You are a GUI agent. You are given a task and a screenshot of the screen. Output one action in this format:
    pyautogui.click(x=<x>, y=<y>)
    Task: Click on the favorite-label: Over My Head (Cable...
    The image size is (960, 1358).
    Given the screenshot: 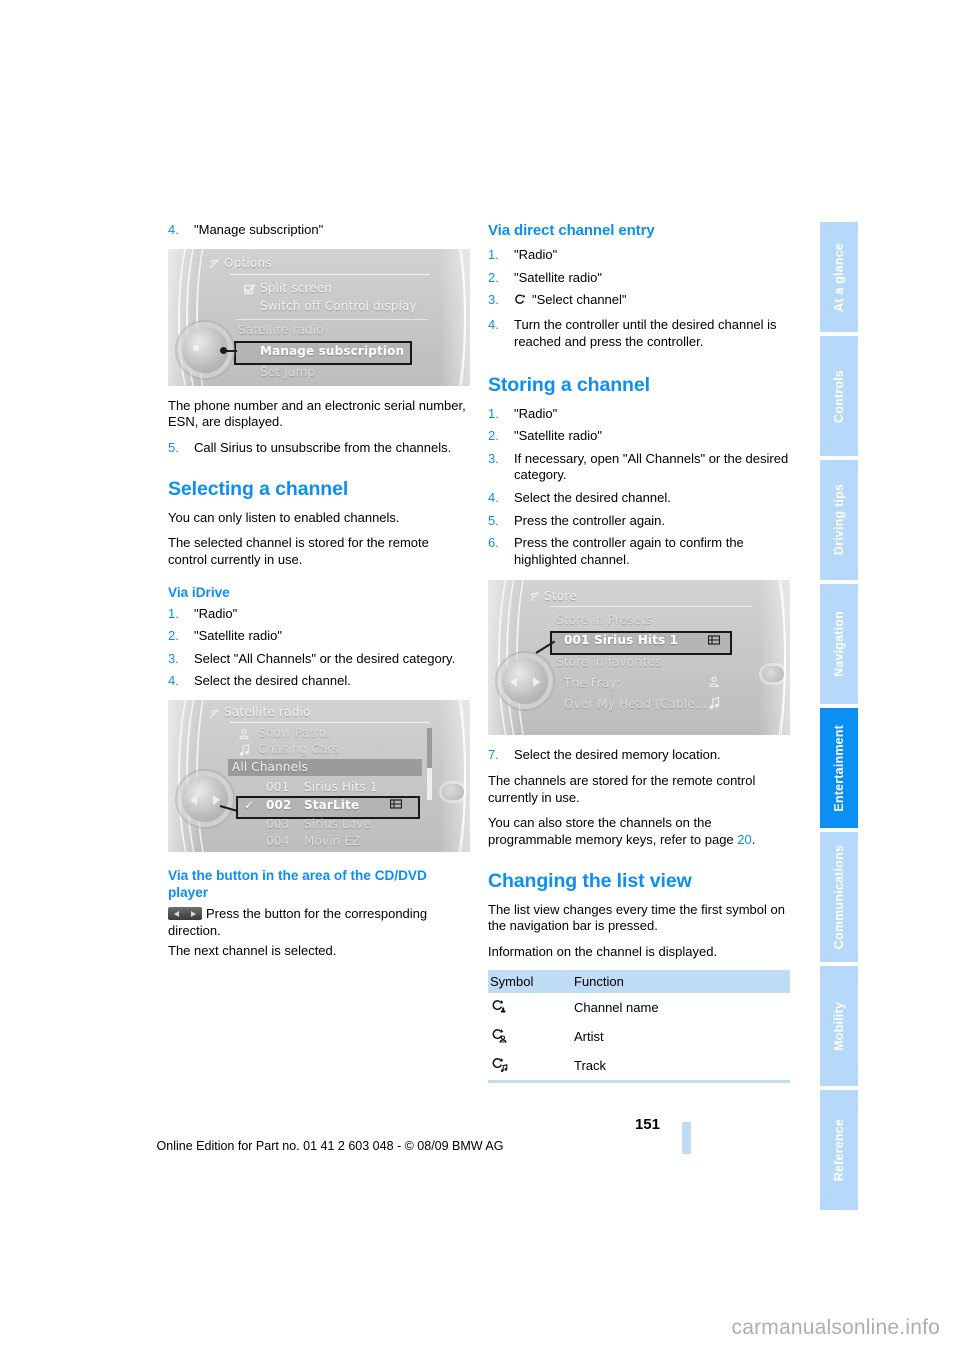 What is the action you would take?
    pyautogui.click(x=635, y=704)
    